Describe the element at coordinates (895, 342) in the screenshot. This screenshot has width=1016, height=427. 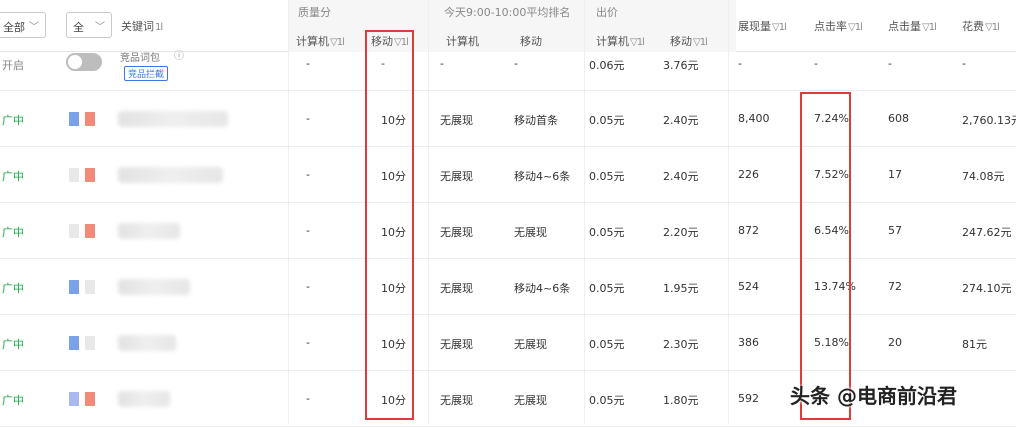
I see `cell-clicks: 20` at that location.